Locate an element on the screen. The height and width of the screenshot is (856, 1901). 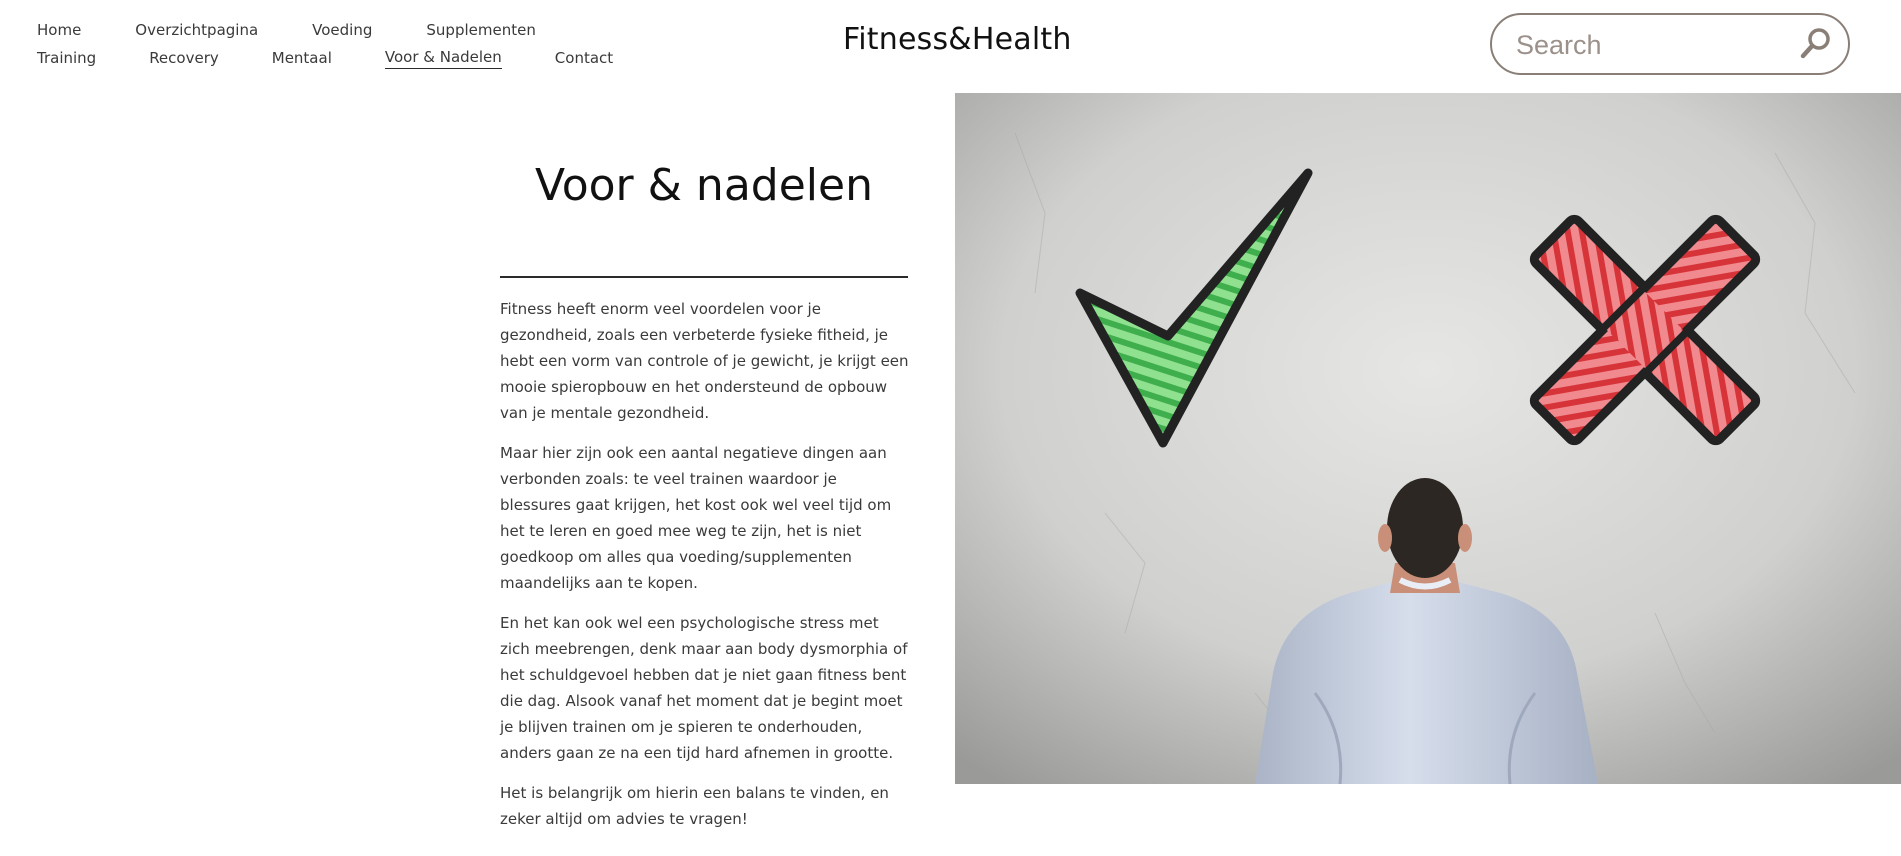
nav-item-recovery: Recovery is located at coordinates (184, 58).